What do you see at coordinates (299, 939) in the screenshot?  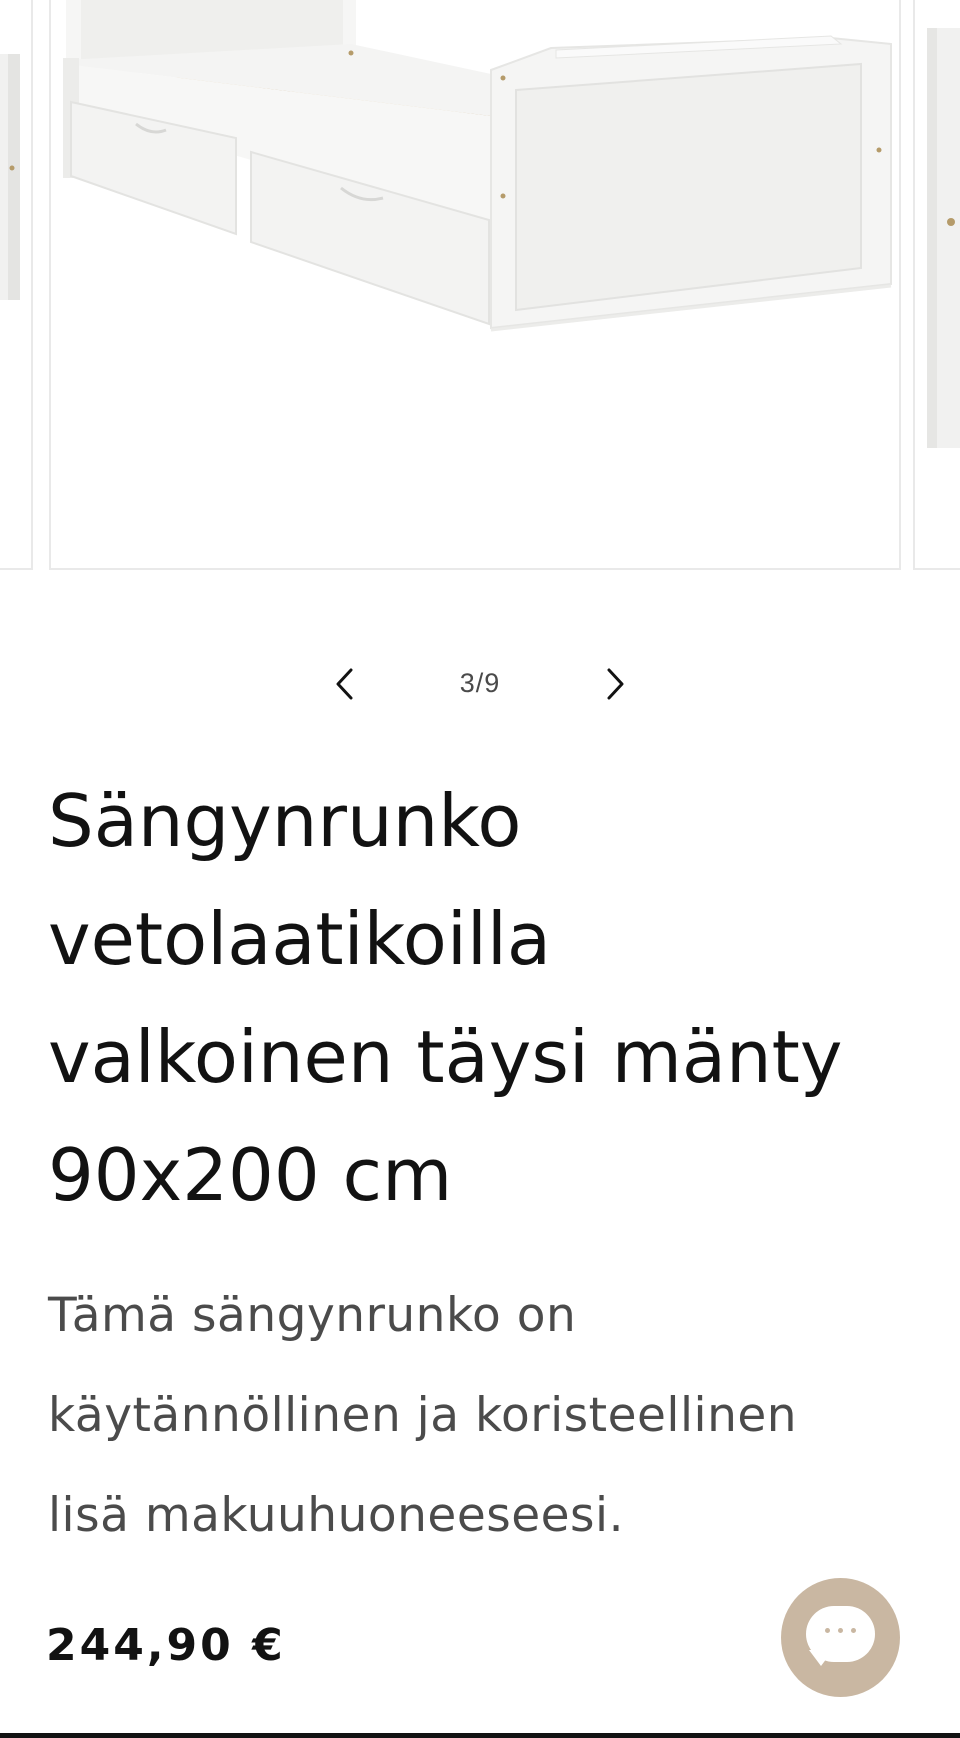 I see `product-title-line: vetolaatikoilla` at bounding box center [299, 939].